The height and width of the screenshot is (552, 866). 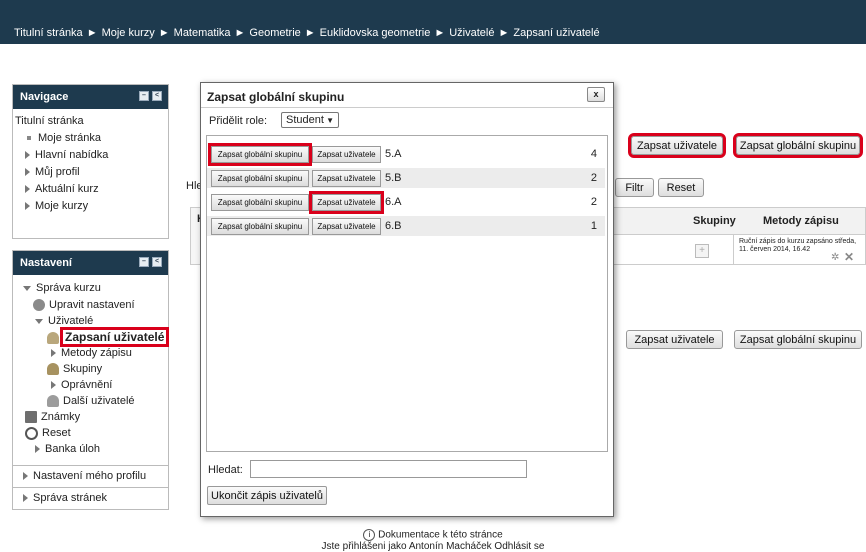 I want to click on nav-item-label: Hlavní nabídka, so click(x=72, y=155).